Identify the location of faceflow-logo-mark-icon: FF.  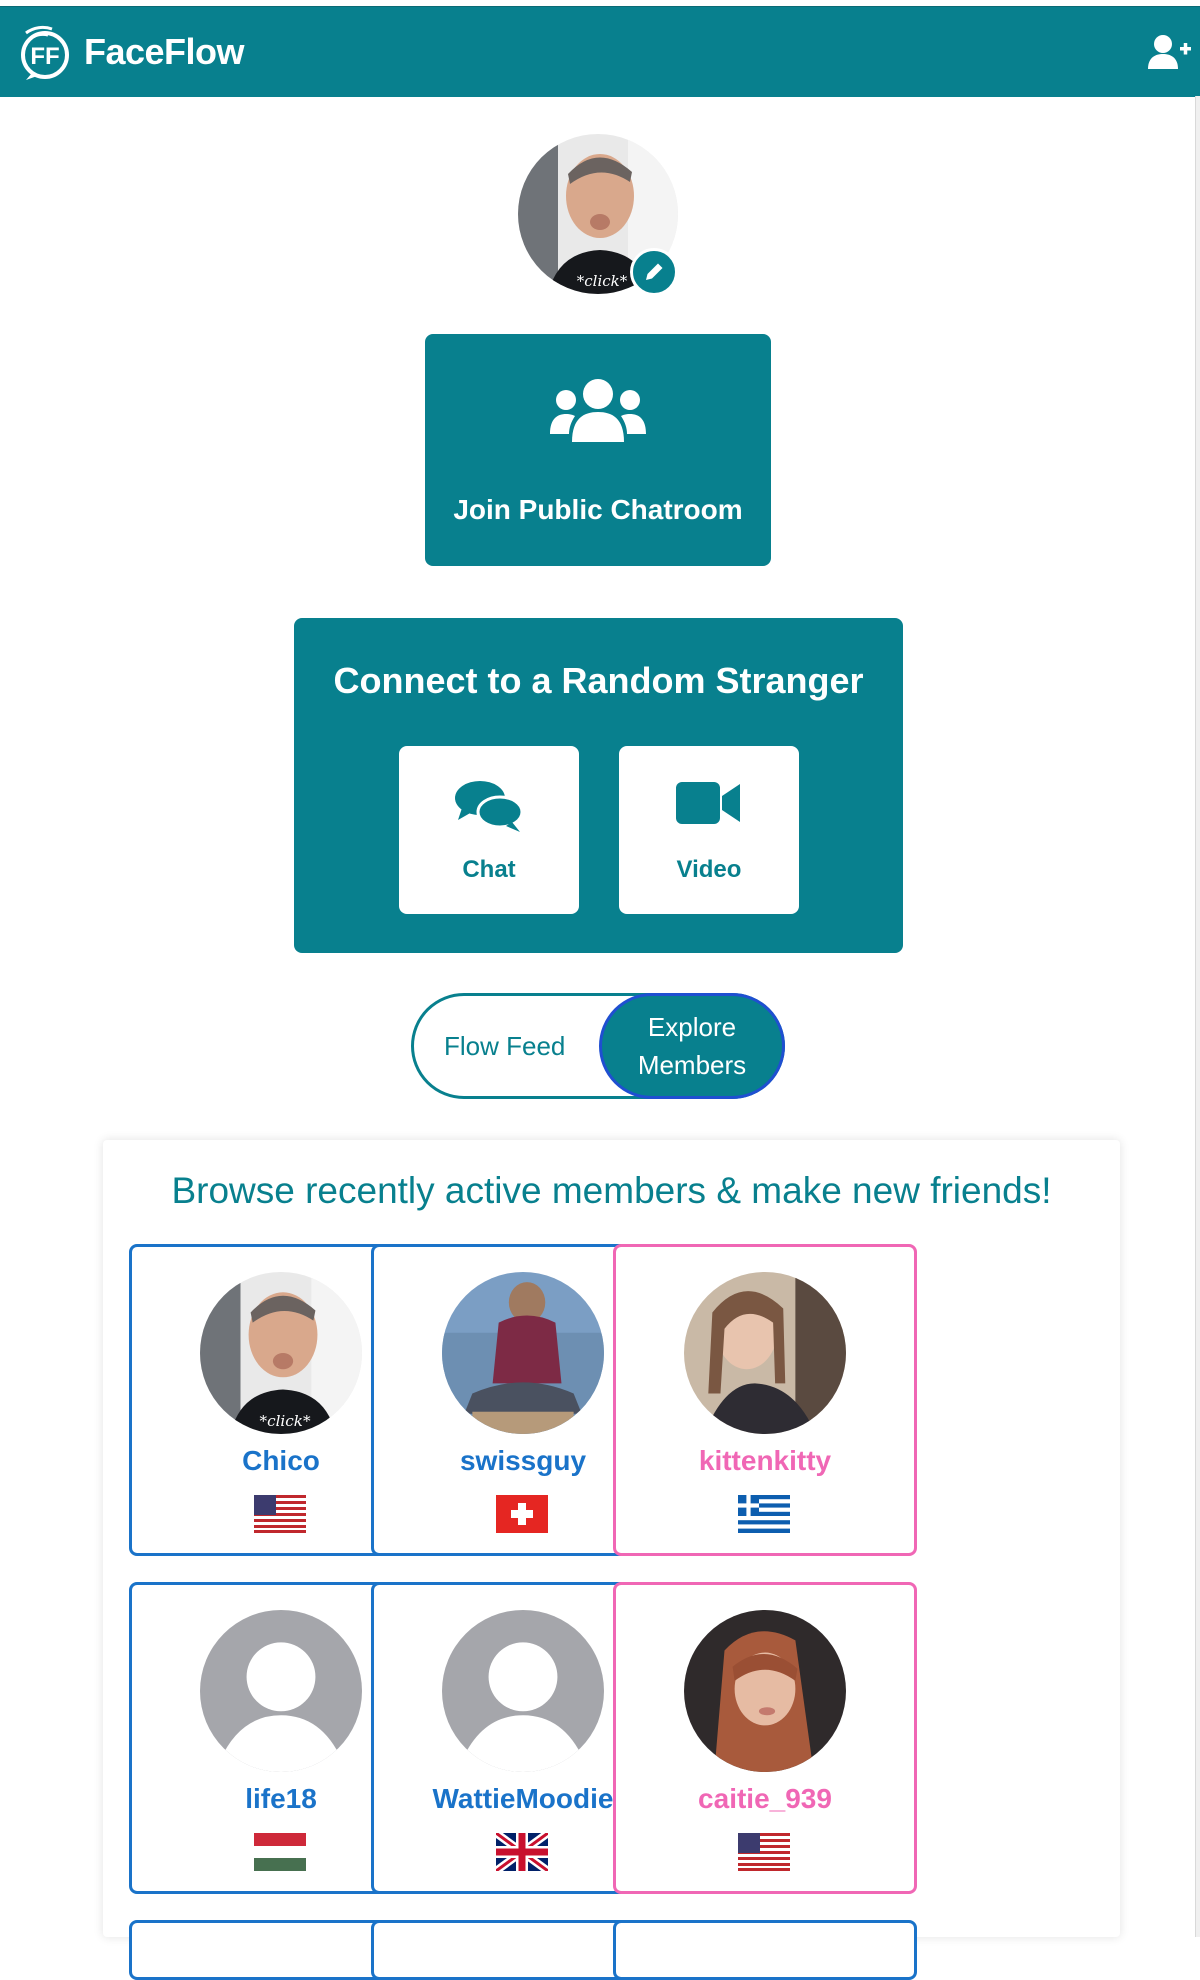
(45, 52).